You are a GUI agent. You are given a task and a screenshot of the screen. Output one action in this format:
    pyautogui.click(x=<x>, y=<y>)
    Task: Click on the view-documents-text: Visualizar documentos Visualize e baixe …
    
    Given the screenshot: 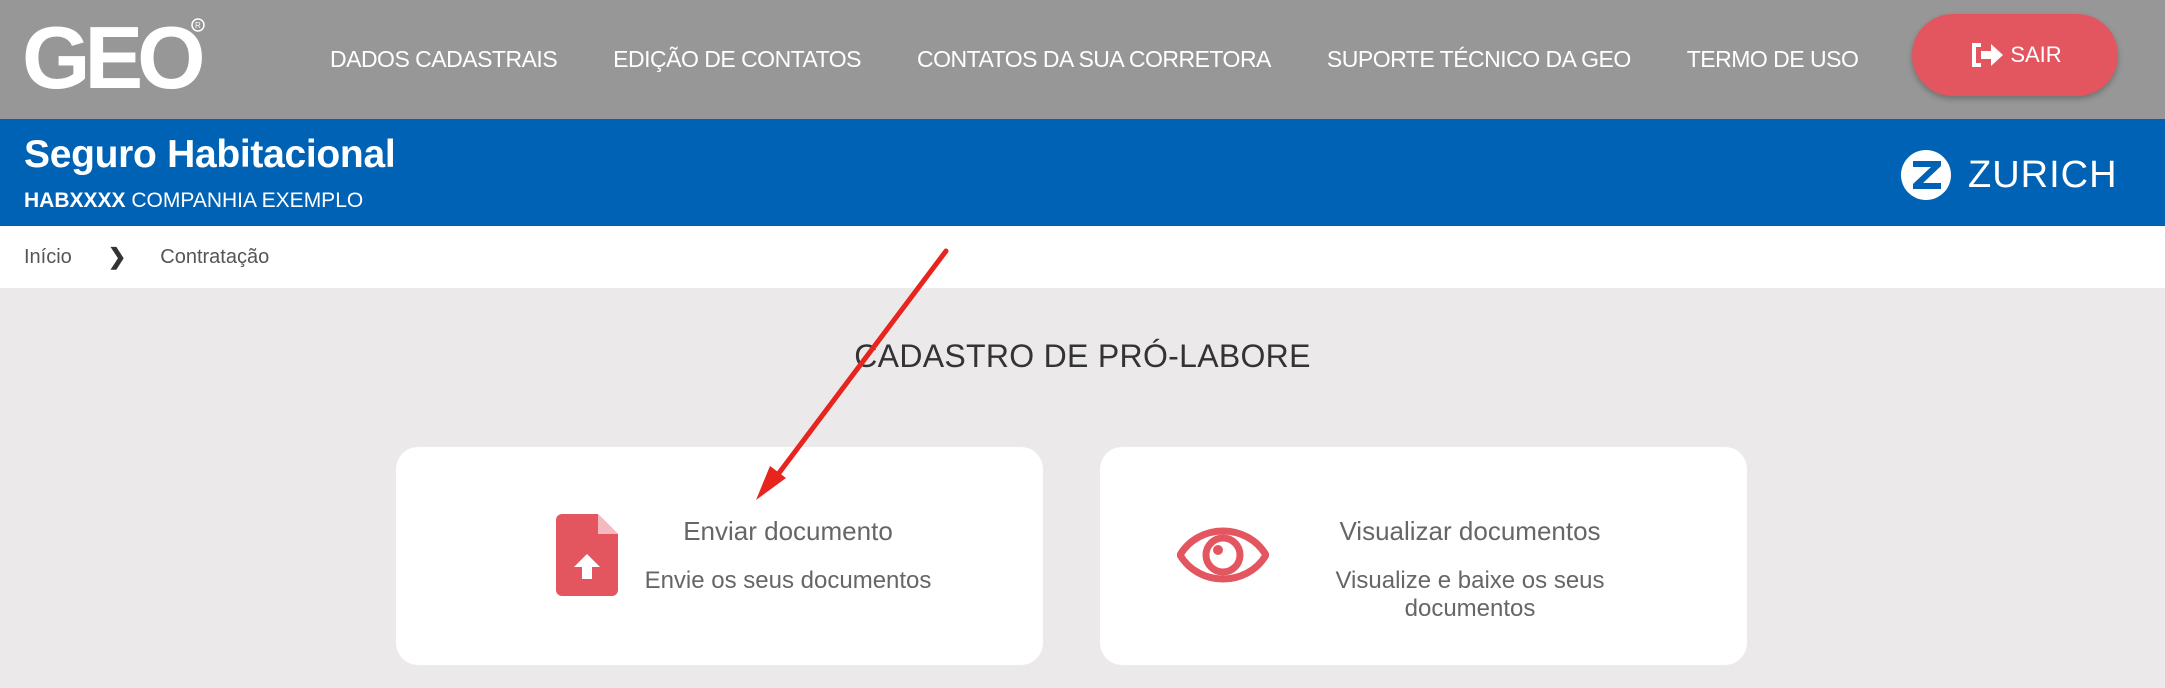 What is the action you would take?
    pyautogui.click(x=1470, y=569)
    